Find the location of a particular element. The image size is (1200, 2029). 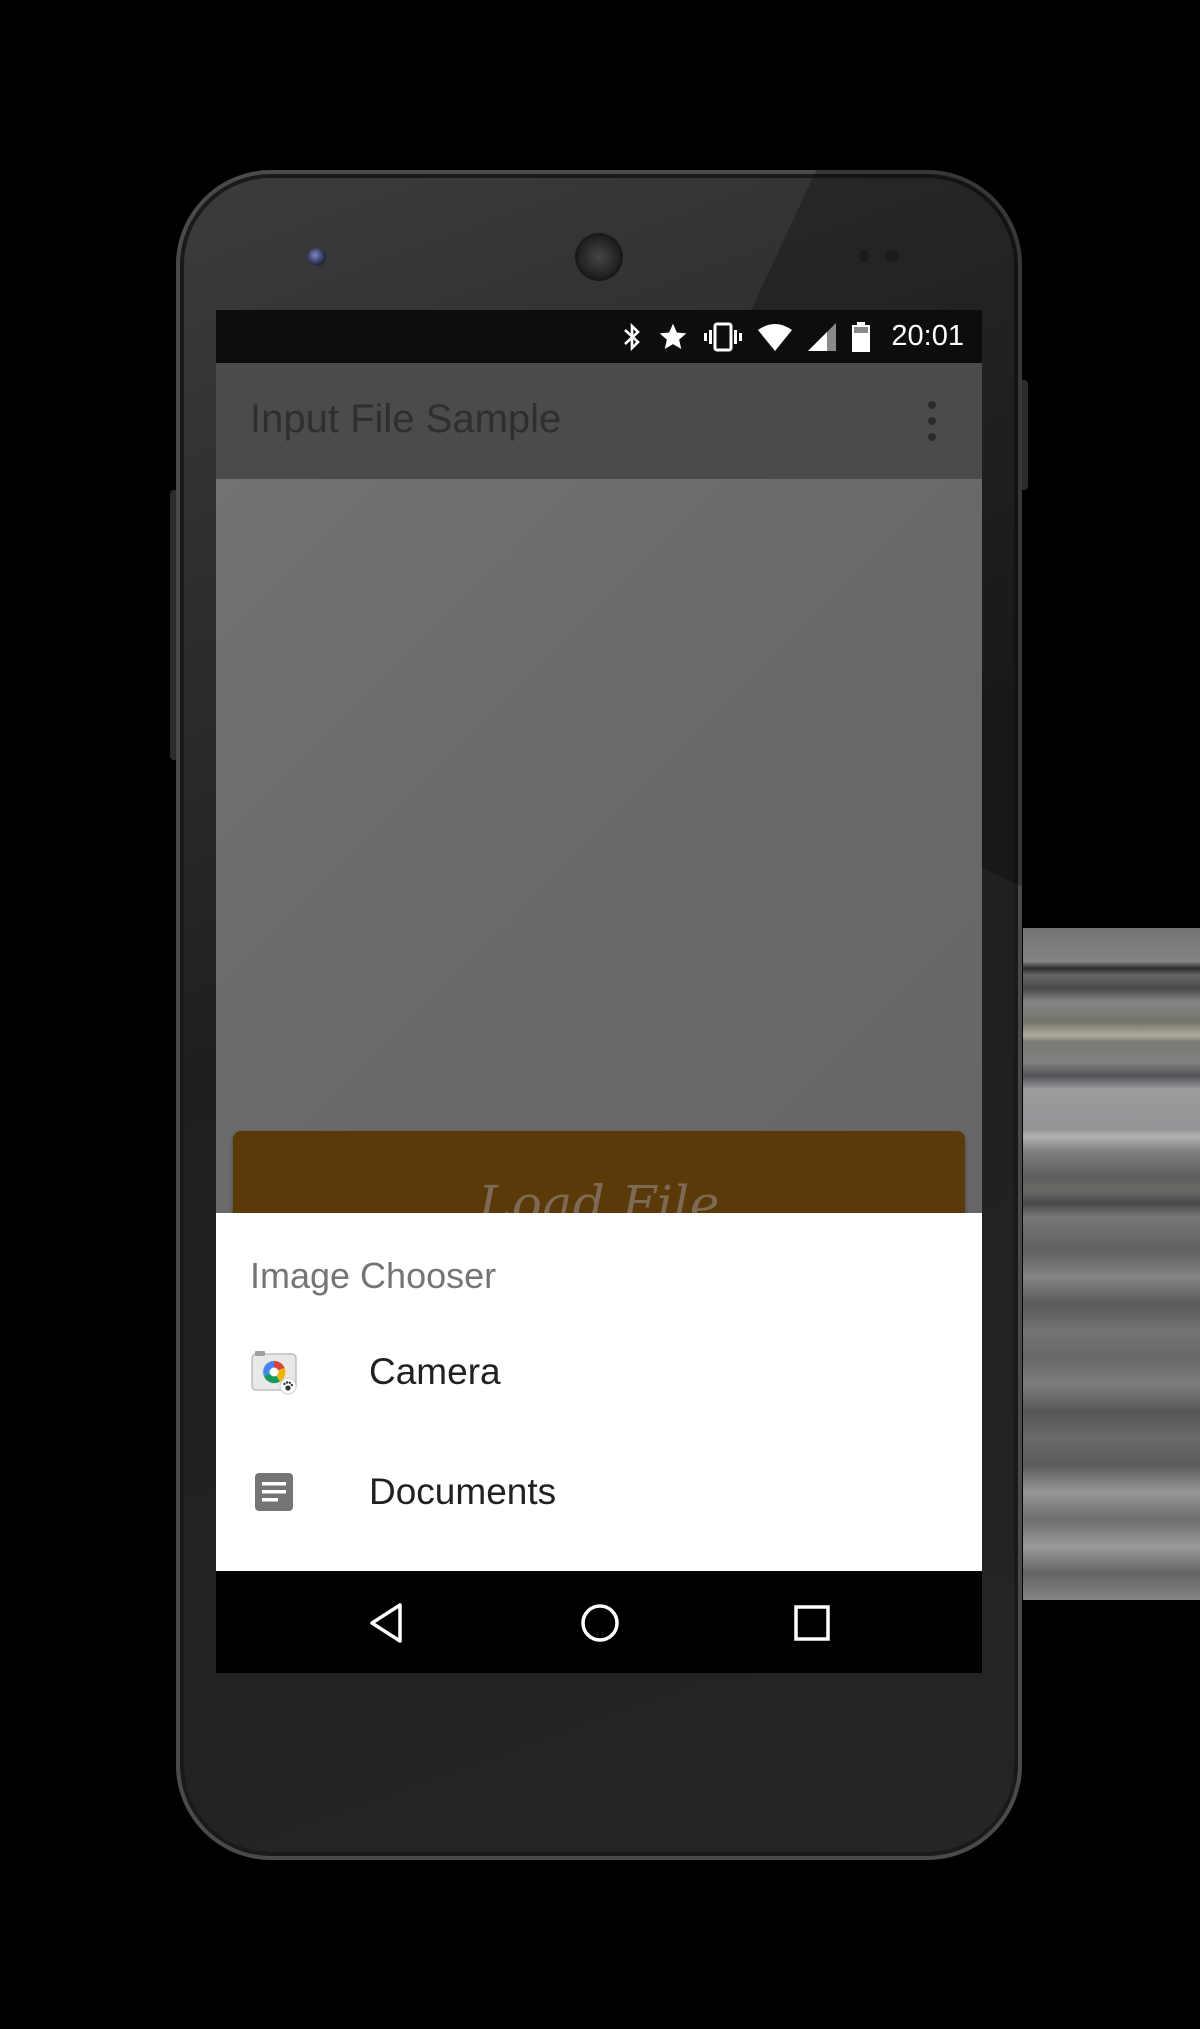

vibrate-icon is located at coordinates (723, 336).